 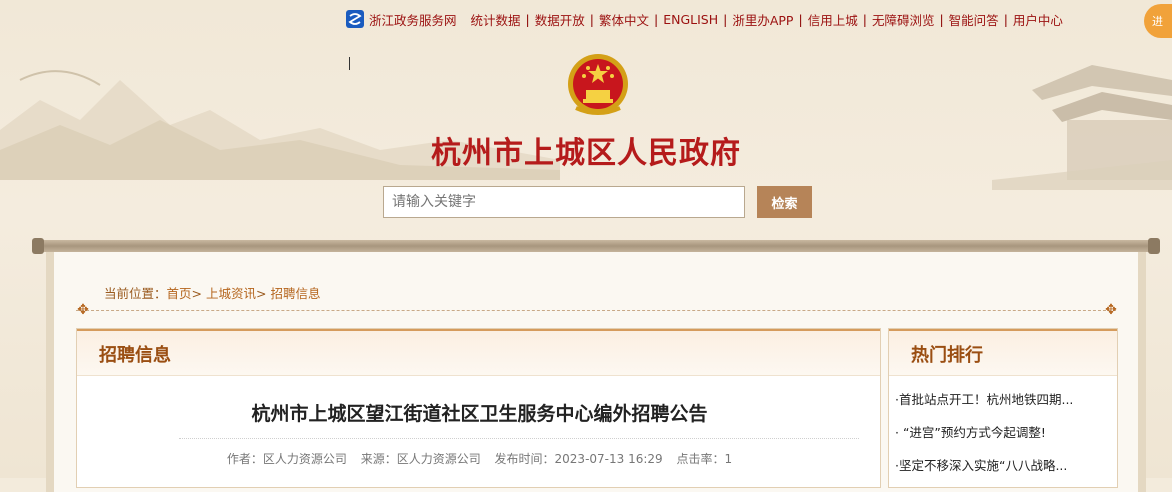 I want to click on article-title-divider, so click(x=519, y=438).